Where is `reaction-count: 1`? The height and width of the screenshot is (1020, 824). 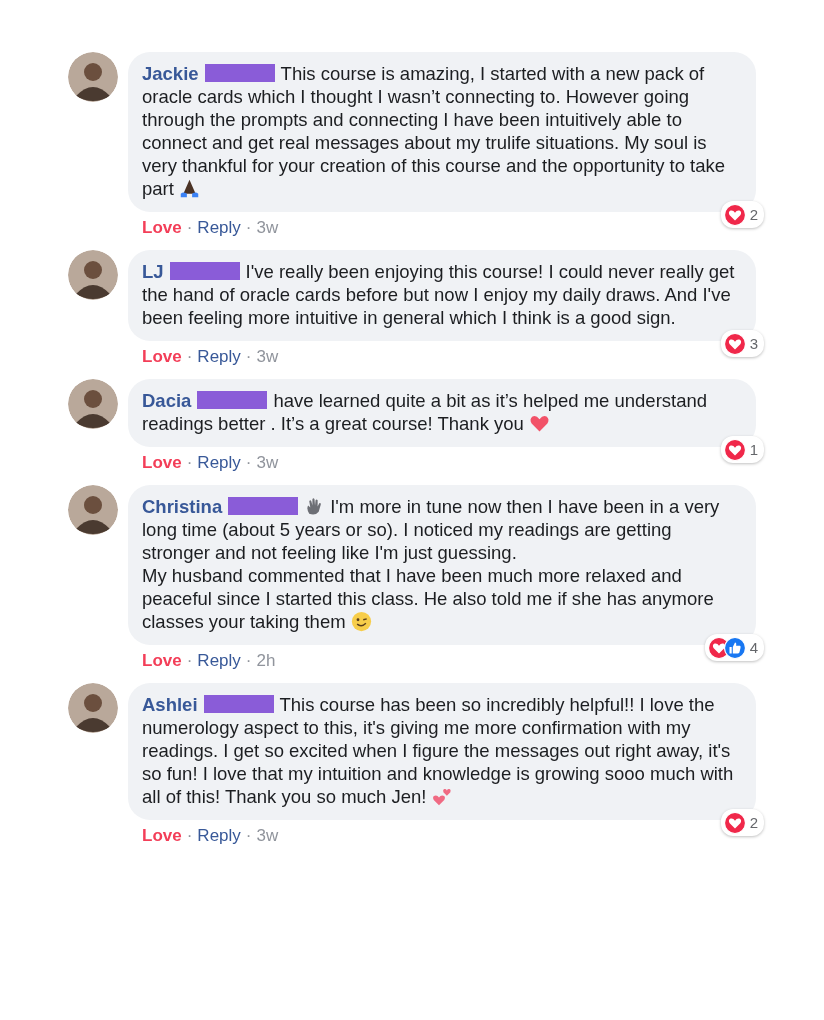
reaction-count: 1 is located at coordinates (753, 450).